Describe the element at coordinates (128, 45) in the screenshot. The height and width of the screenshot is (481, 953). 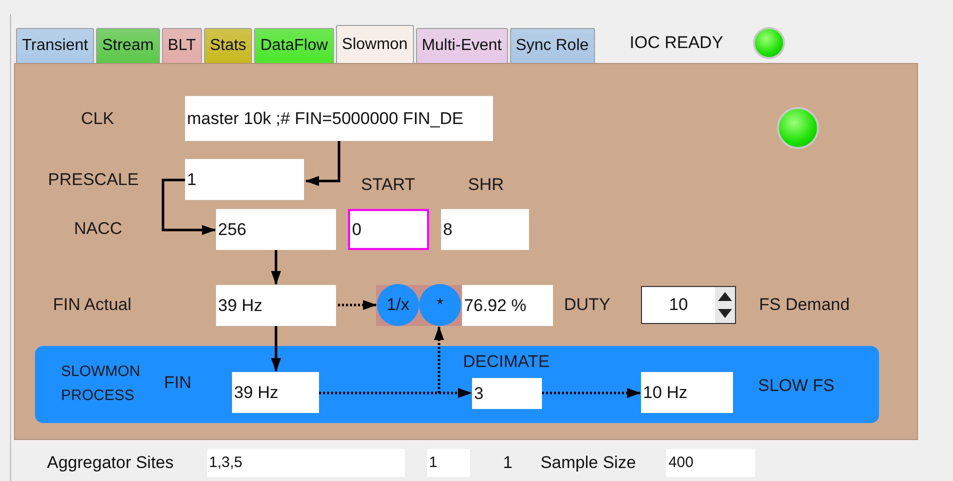
I see `tab: Stream` at that location.